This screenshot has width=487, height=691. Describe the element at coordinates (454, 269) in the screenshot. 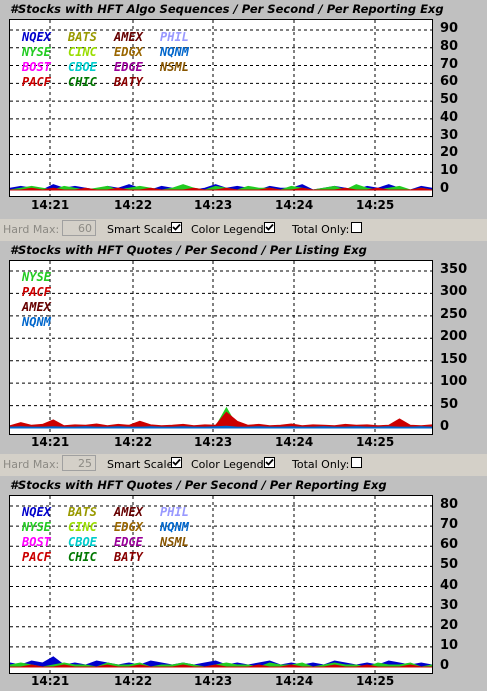

I see `y-tick-label: 350` at that location.